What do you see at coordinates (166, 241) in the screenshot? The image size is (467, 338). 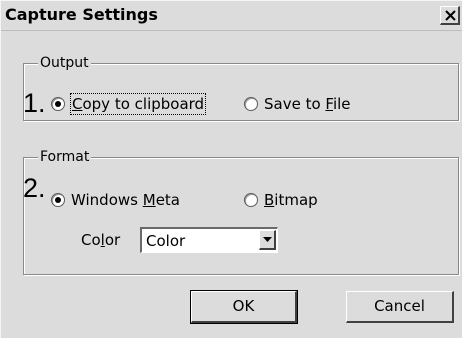 I see `color-select-value: Color` at bounding box center [166, 241].